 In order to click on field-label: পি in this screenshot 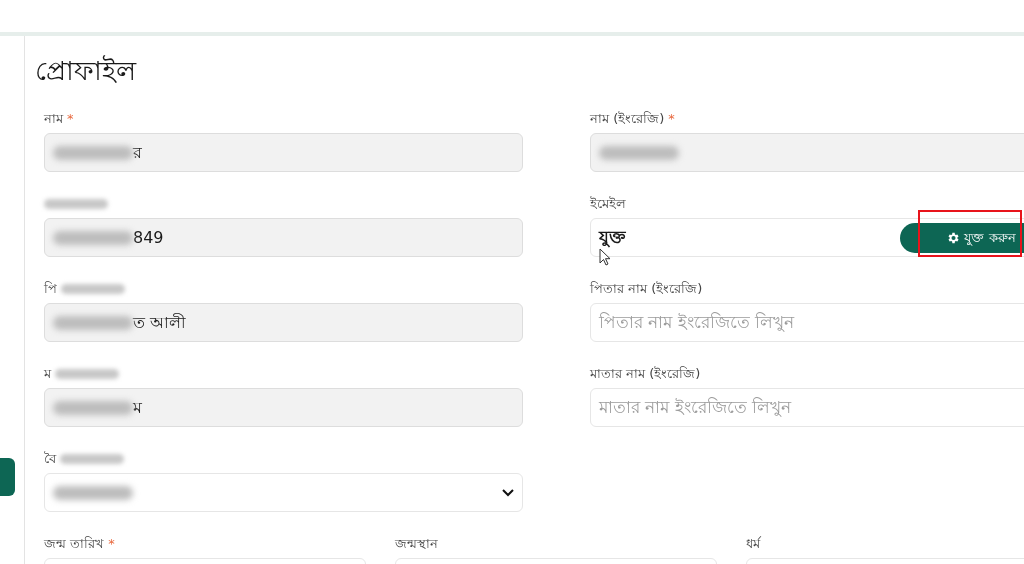, I will do `click(50, 289)`.